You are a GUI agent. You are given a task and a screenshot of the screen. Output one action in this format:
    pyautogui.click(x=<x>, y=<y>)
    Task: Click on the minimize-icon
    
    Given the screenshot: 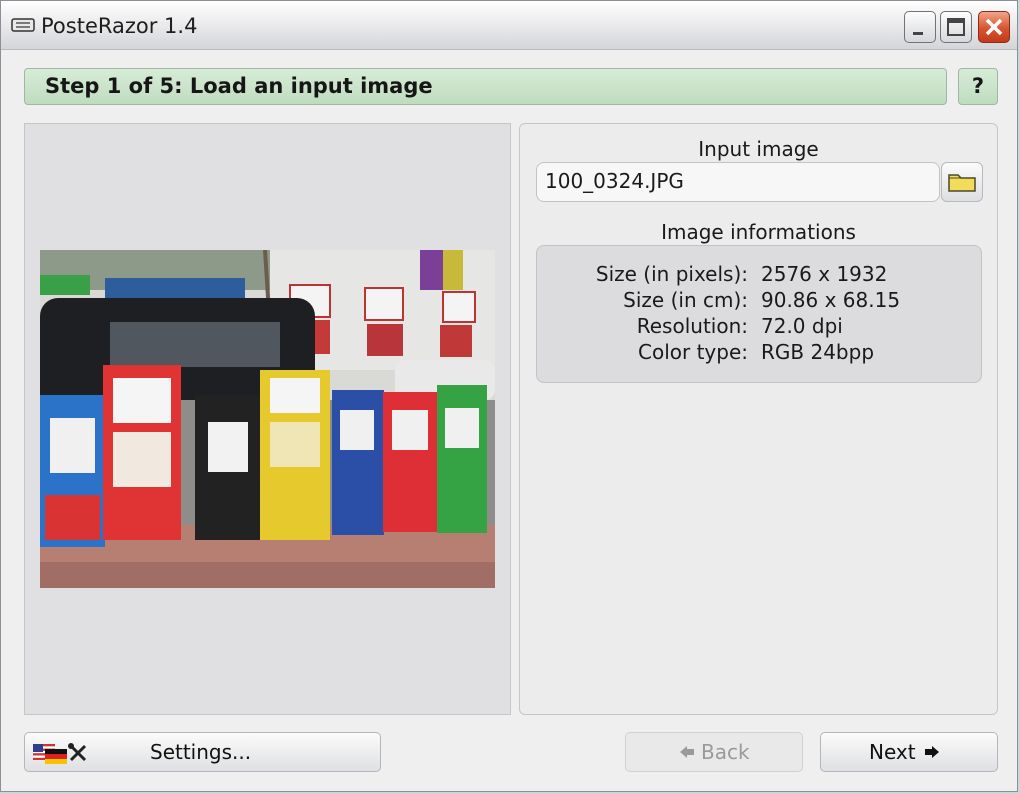 What is the action you would take?
    pyautogui.click(x=918, y=33)
    